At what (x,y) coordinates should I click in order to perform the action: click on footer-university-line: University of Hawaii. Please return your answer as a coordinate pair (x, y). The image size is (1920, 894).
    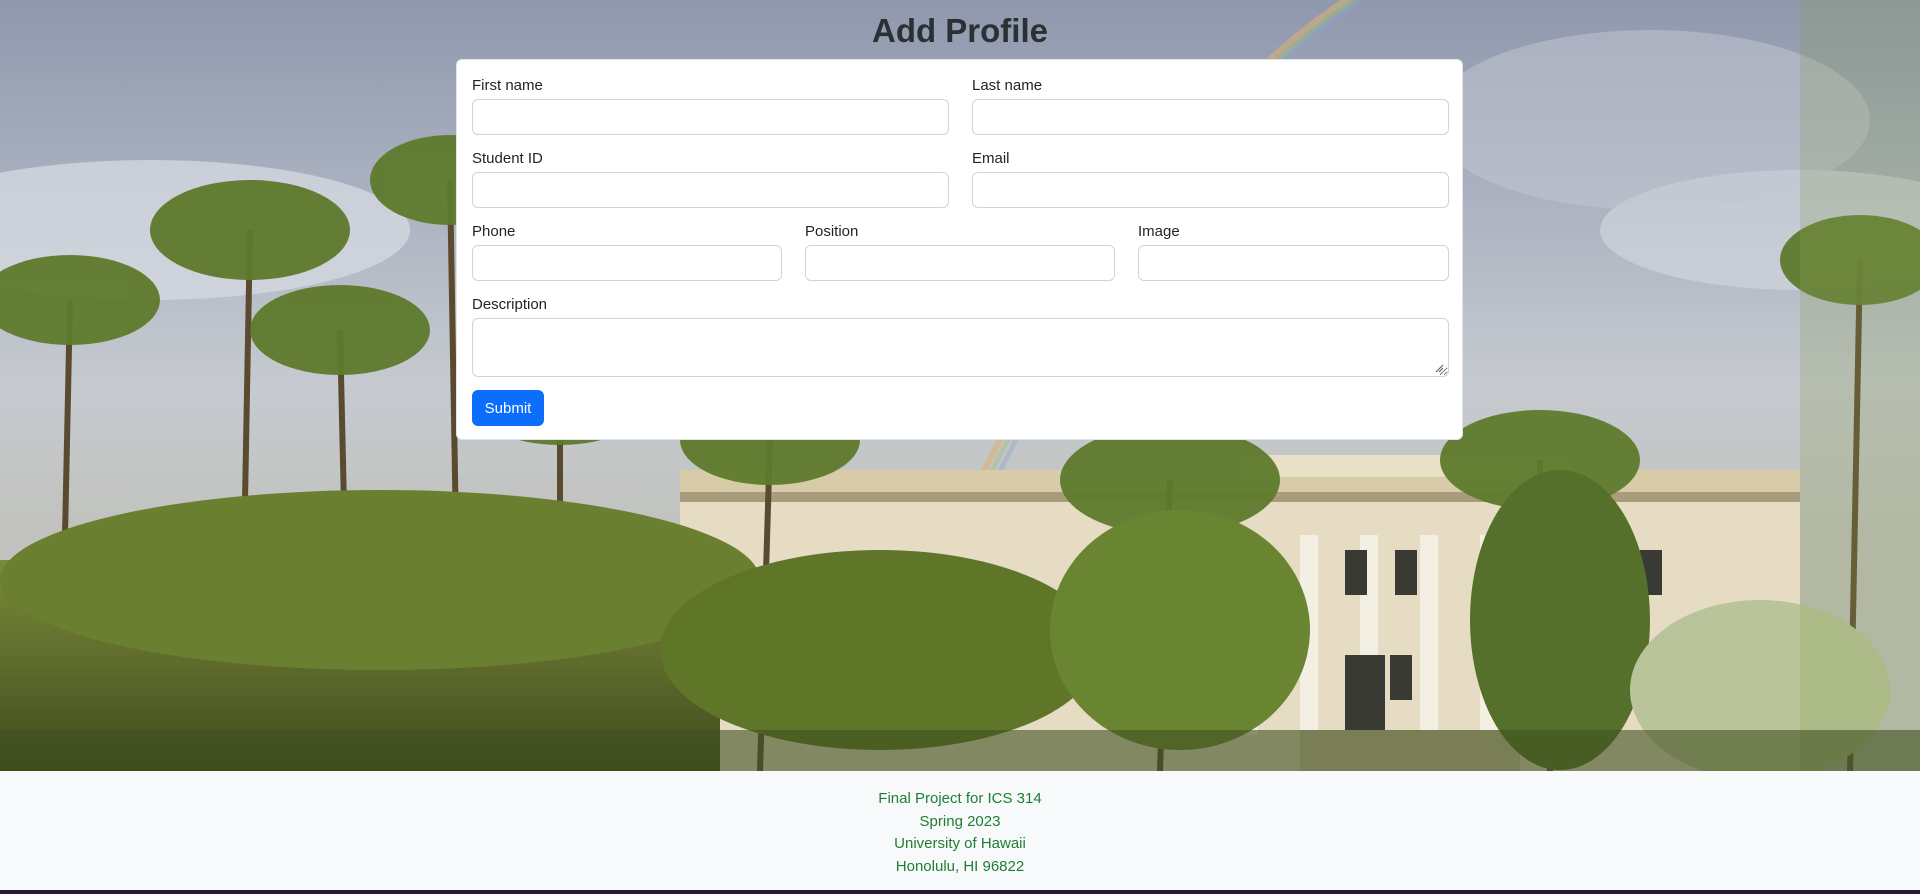
    Looking at the image, I should click on (960, 843).